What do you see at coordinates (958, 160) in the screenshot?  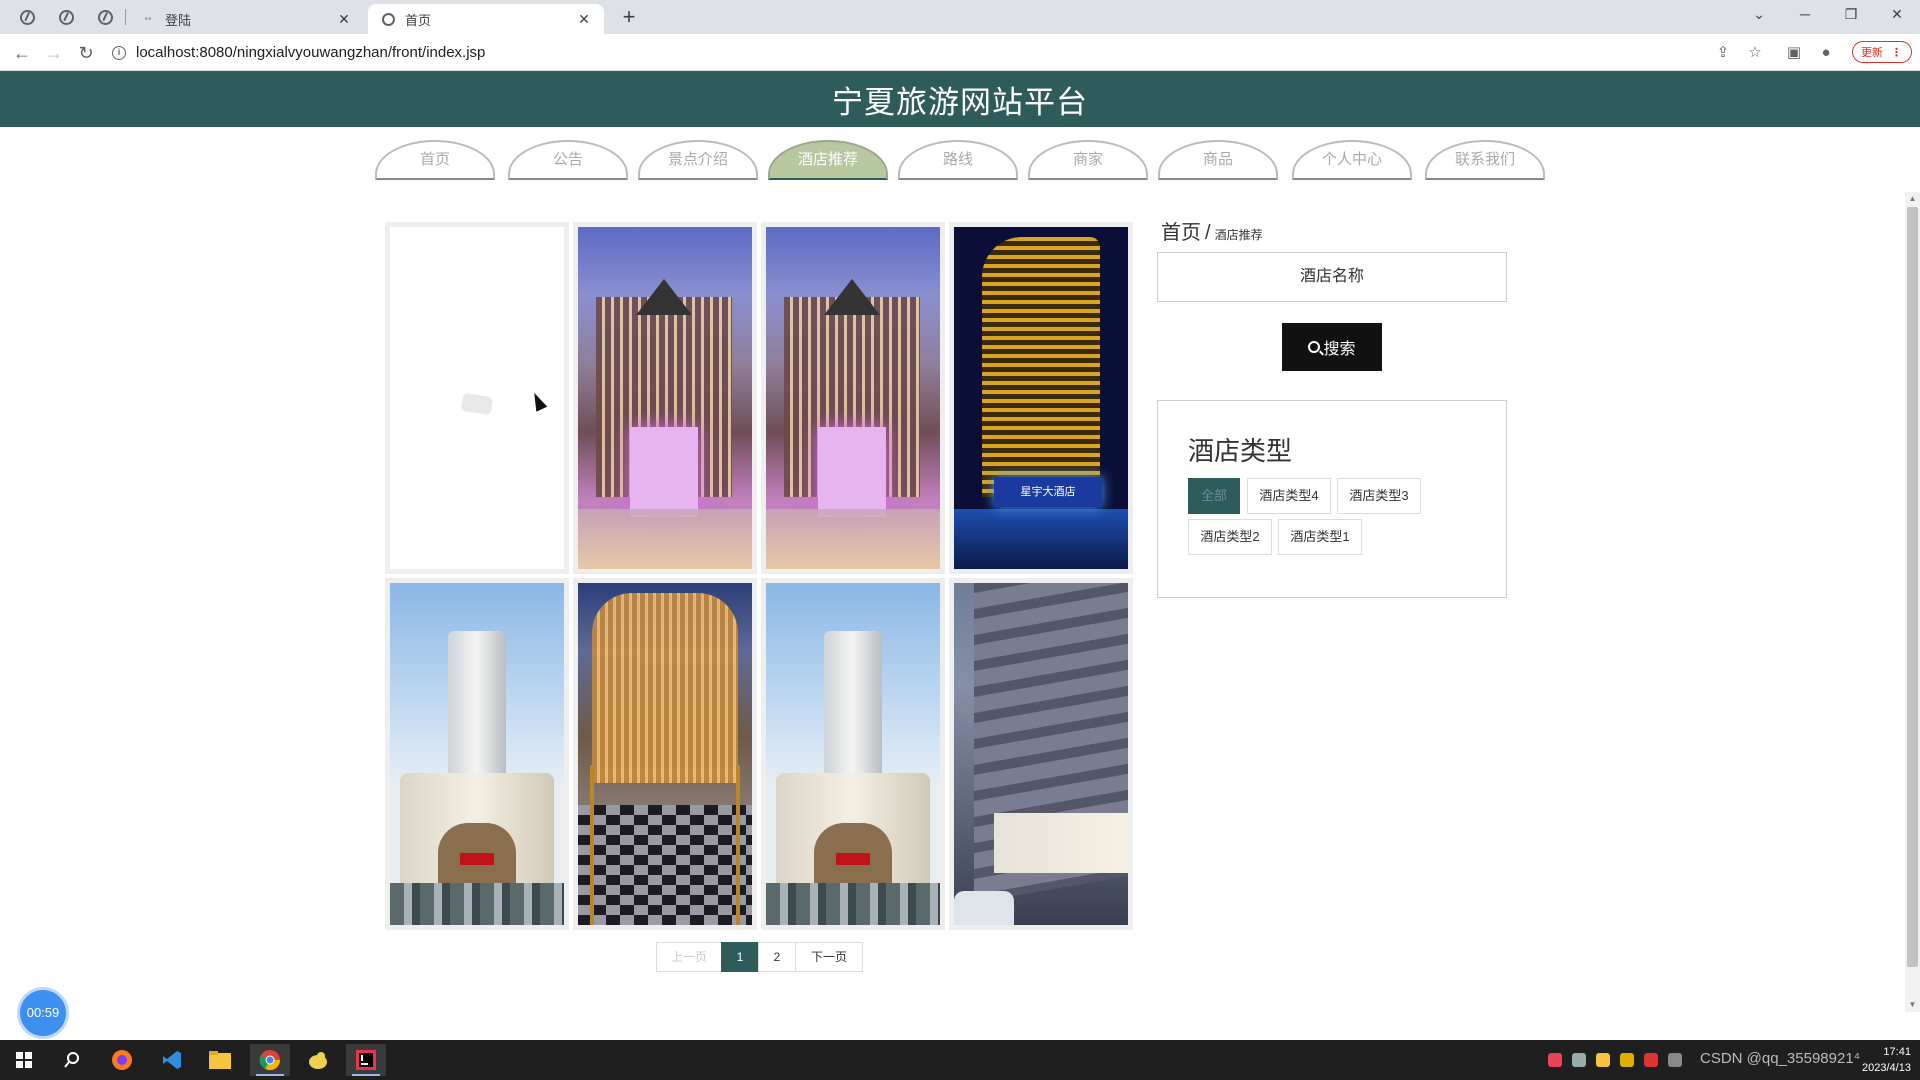 I see `nav-routes: 路线` at bounding box center [958, 160].